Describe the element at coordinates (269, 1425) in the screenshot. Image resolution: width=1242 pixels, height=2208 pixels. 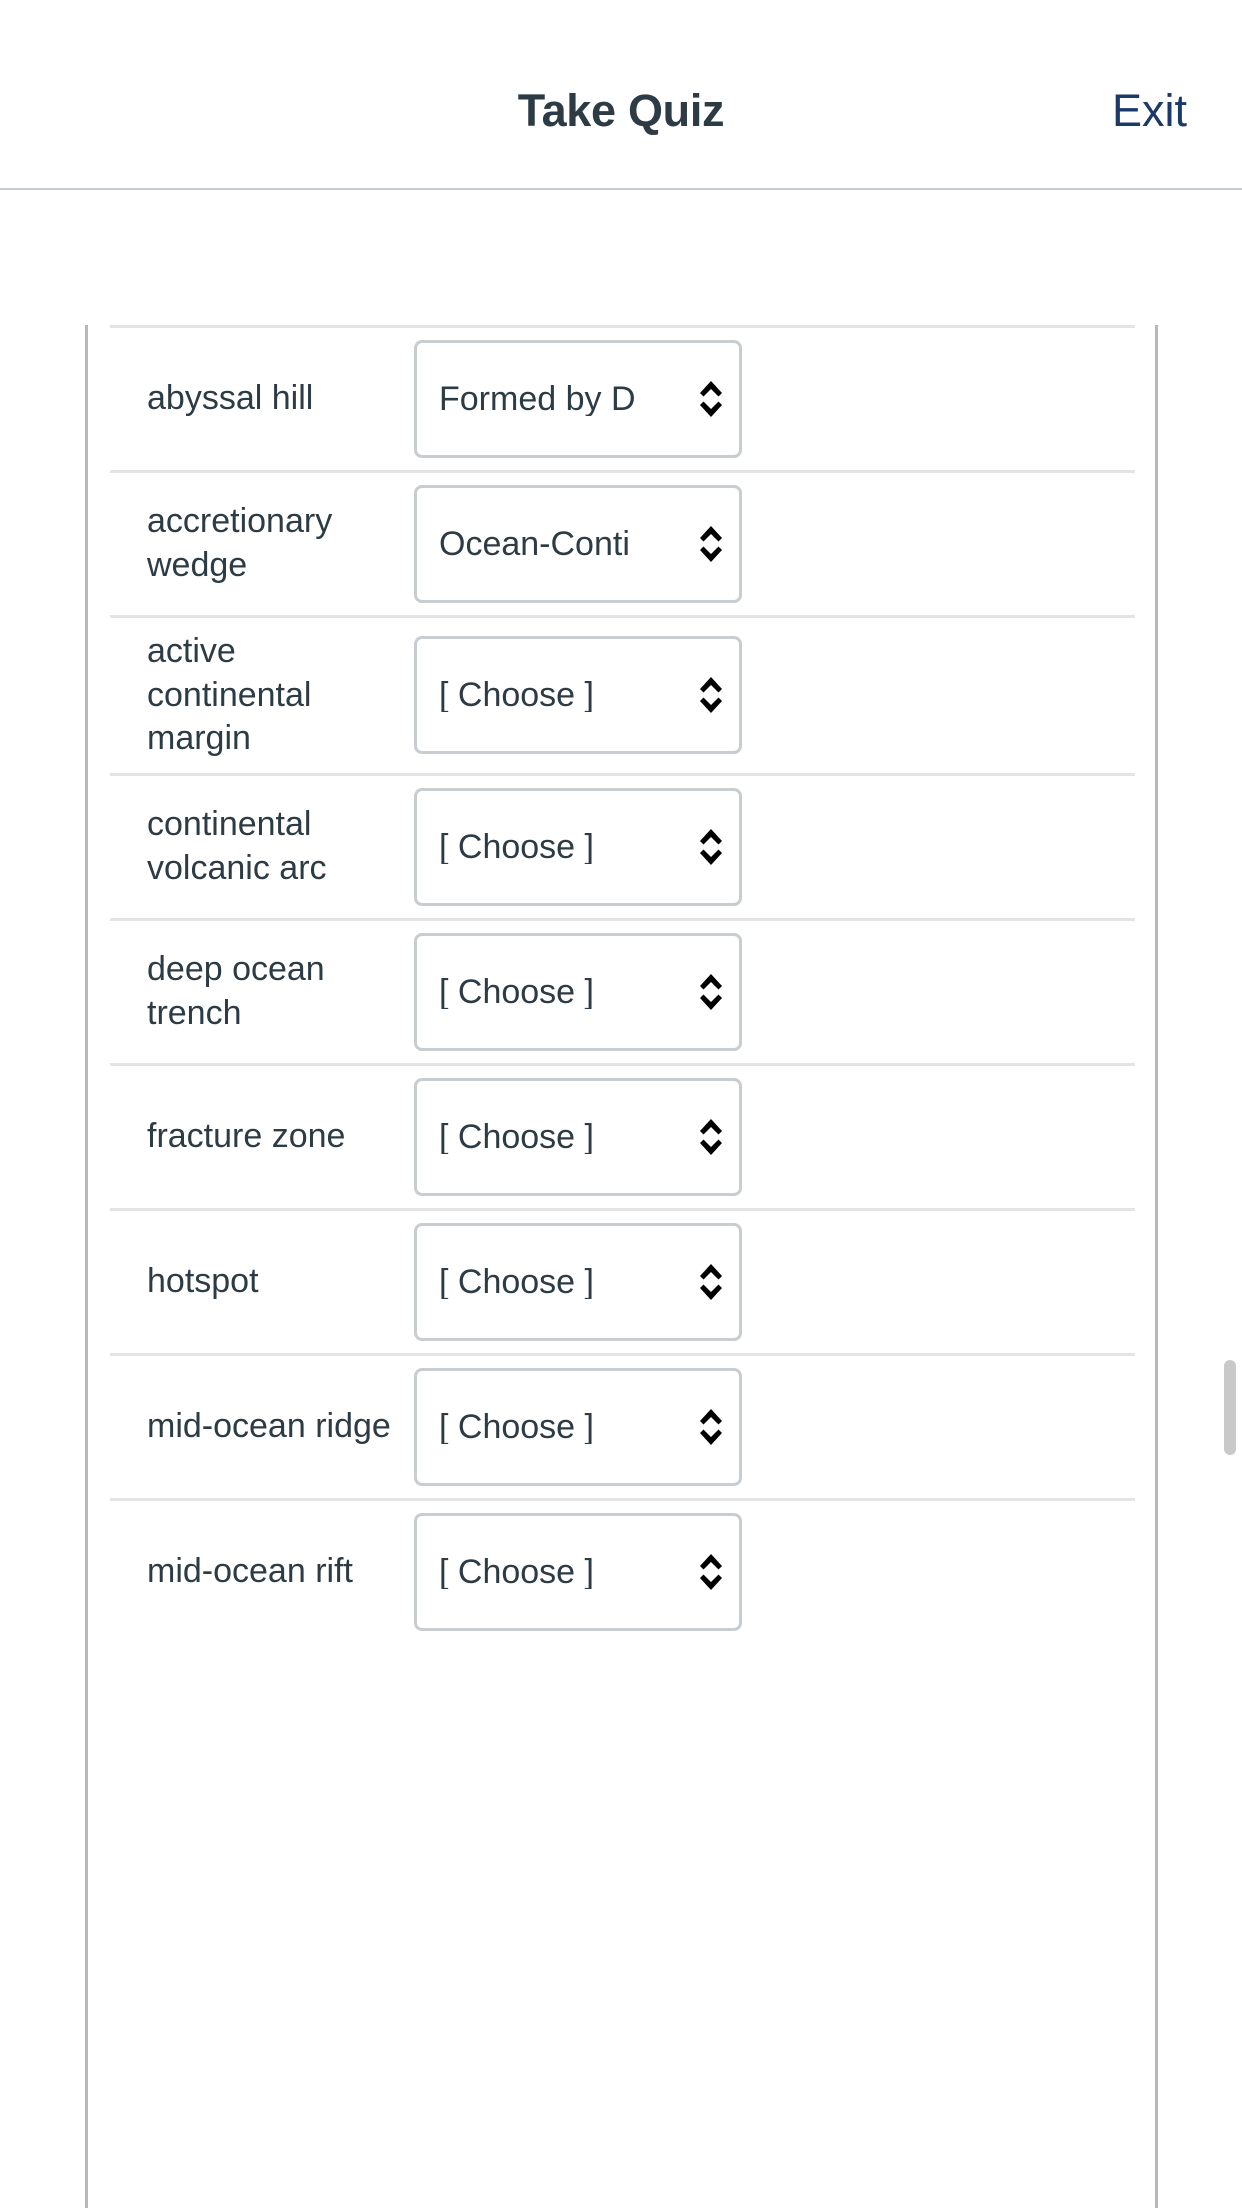
I see `match-term-label: mid-ocean ridge` at that location.